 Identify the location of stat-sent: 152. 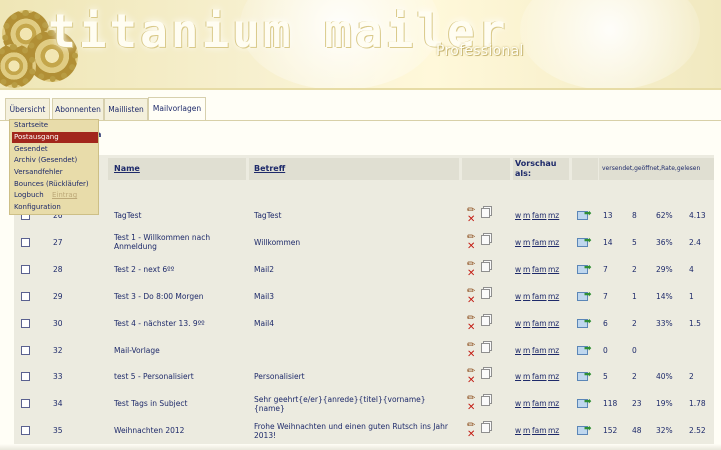
(610, 430).